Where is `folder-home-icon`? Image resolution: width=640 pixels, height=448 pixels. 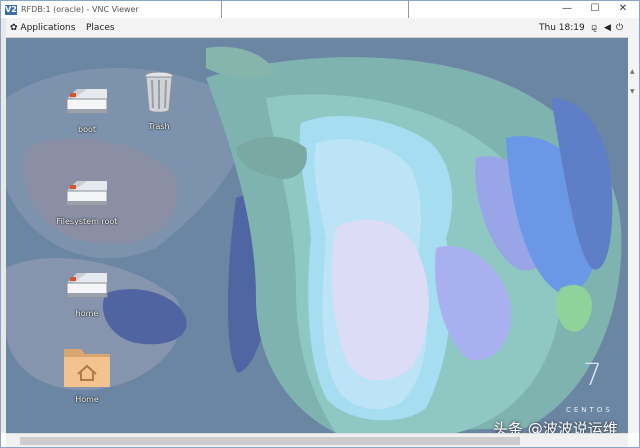
folder-home-icon is located at coordinates (87, 368).